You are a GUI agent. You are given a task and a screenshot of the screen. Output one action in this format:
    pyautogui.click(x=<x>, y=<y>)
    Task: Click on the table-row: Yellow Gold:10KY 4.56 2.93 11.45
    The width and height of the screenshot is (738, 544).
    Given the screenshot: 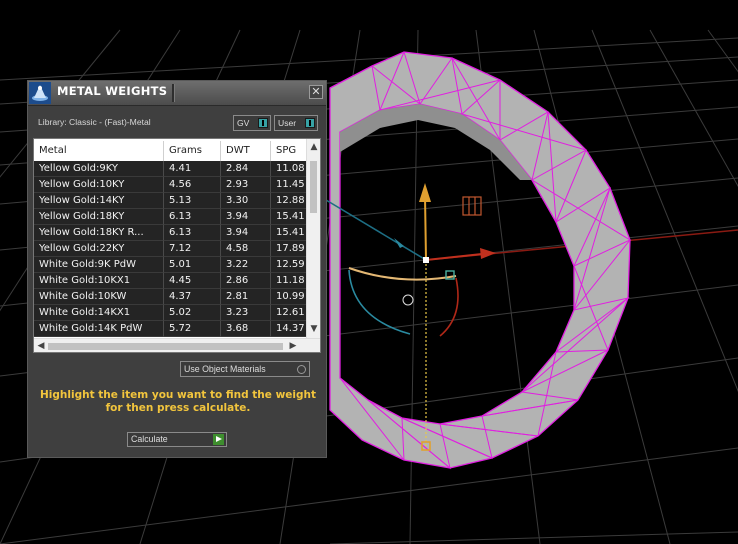 What is the action you would take?
    pyautogui.click(x=170, y=185)
    